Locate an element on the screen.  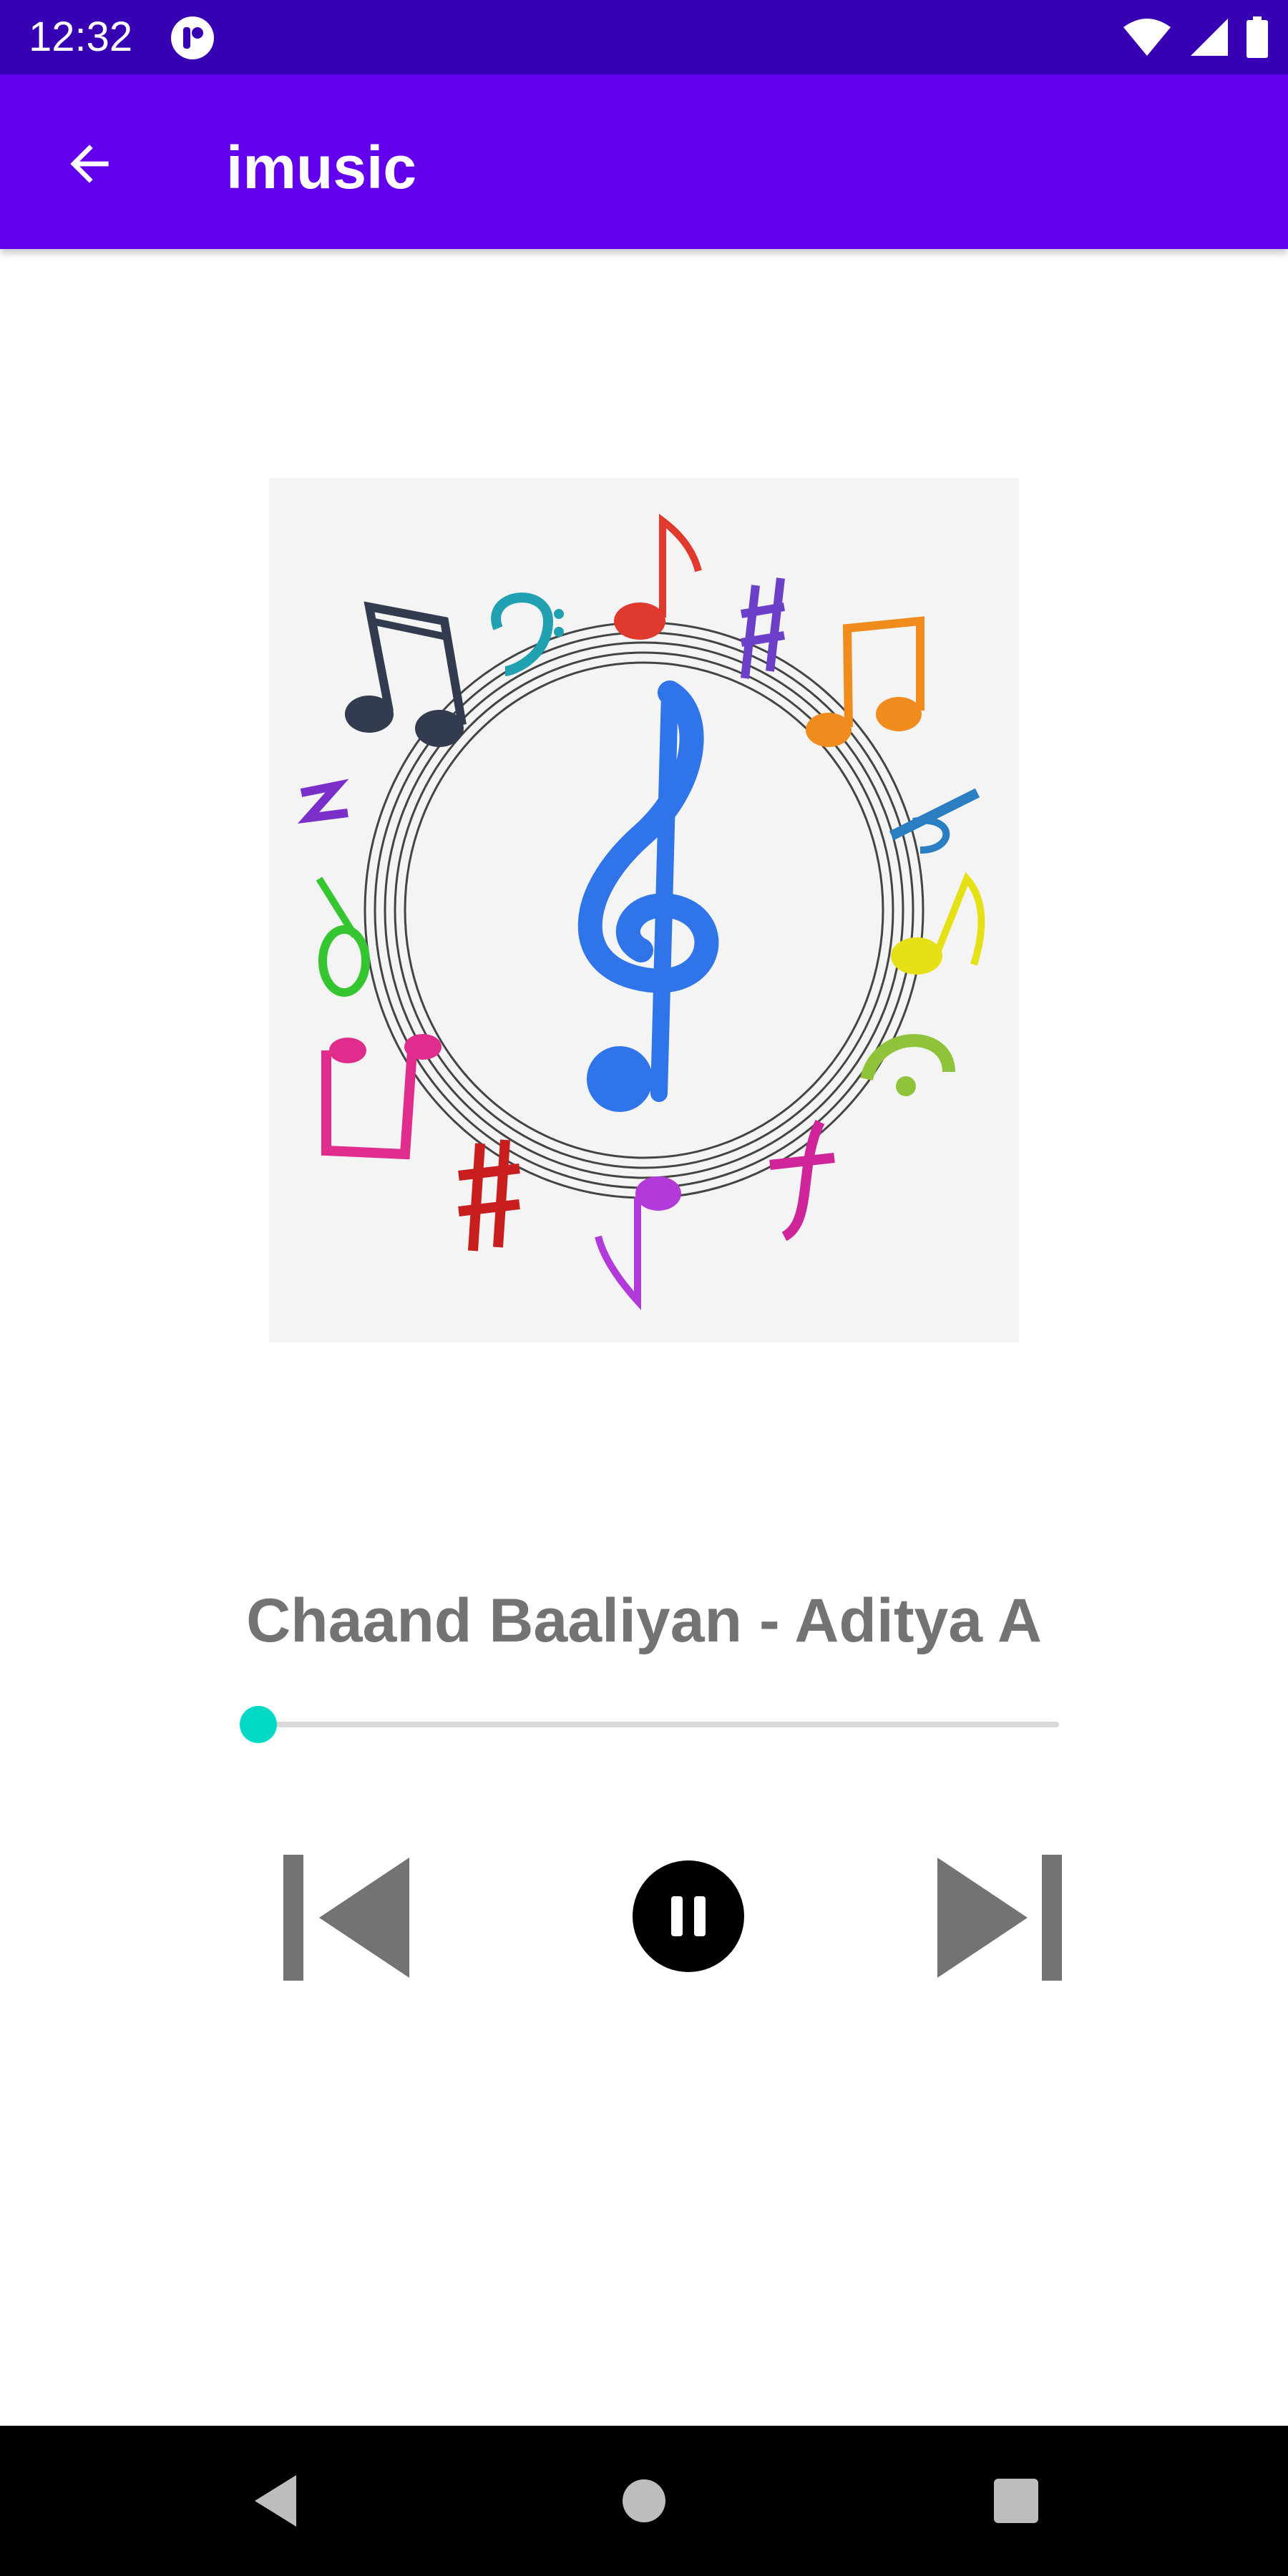
note-yellow is located at coordinates (938, 923).